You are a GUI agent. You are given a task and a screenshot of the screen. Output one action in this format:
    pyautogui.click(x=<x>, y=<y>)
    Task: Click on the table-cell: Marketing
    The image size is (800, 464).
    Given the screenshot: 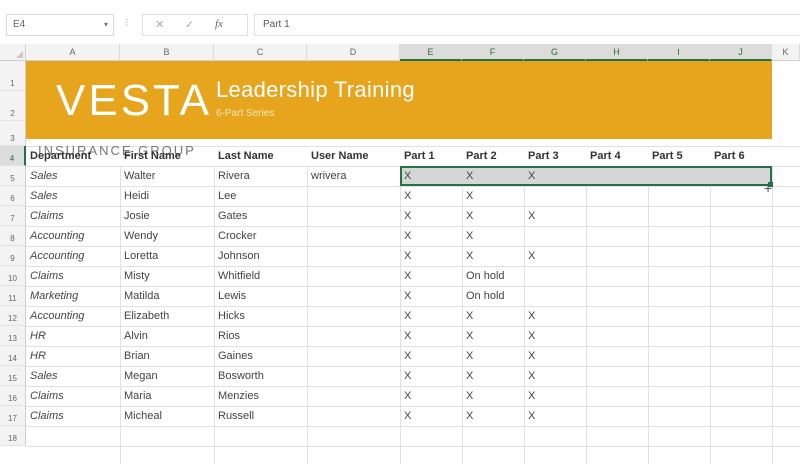 What is the action you would take?
    pyautogui.click(x=73, y=296)
    